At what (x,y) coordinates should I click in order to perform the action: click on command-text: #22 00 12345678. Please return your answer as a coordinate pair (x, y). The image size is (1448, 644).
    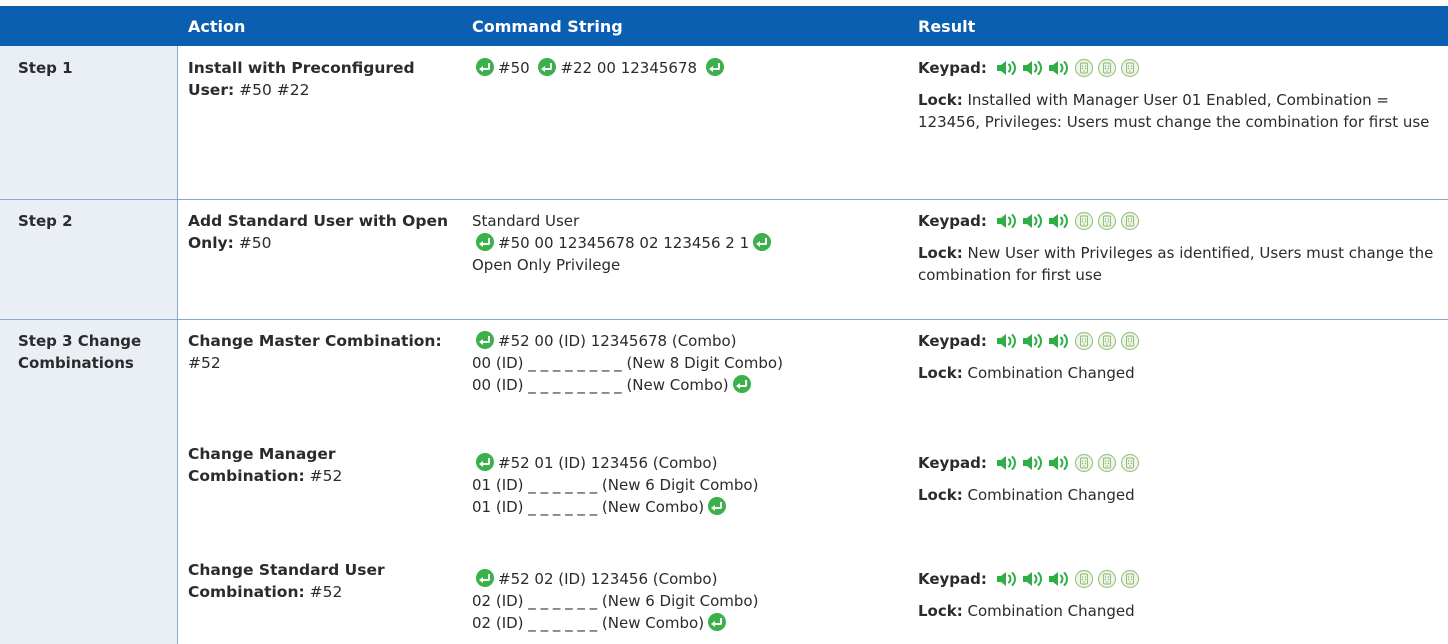
    Looking at the image, I should click on (629, 68).